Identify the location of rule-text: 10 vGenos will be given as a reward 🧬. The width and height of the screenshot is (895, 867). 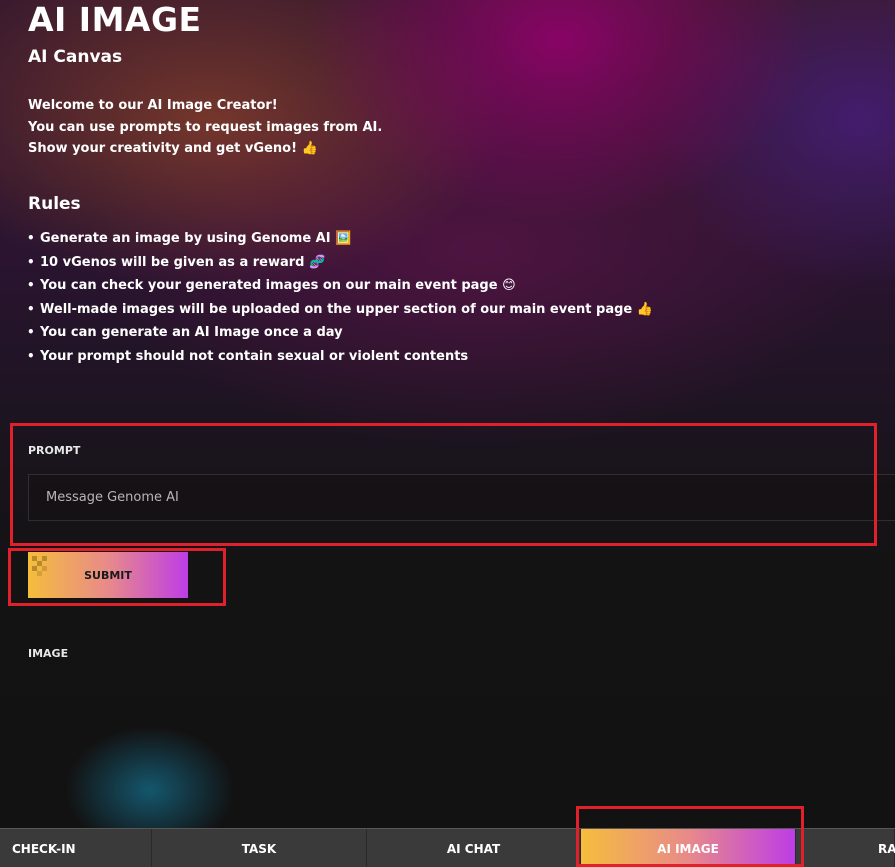
(183, 262).